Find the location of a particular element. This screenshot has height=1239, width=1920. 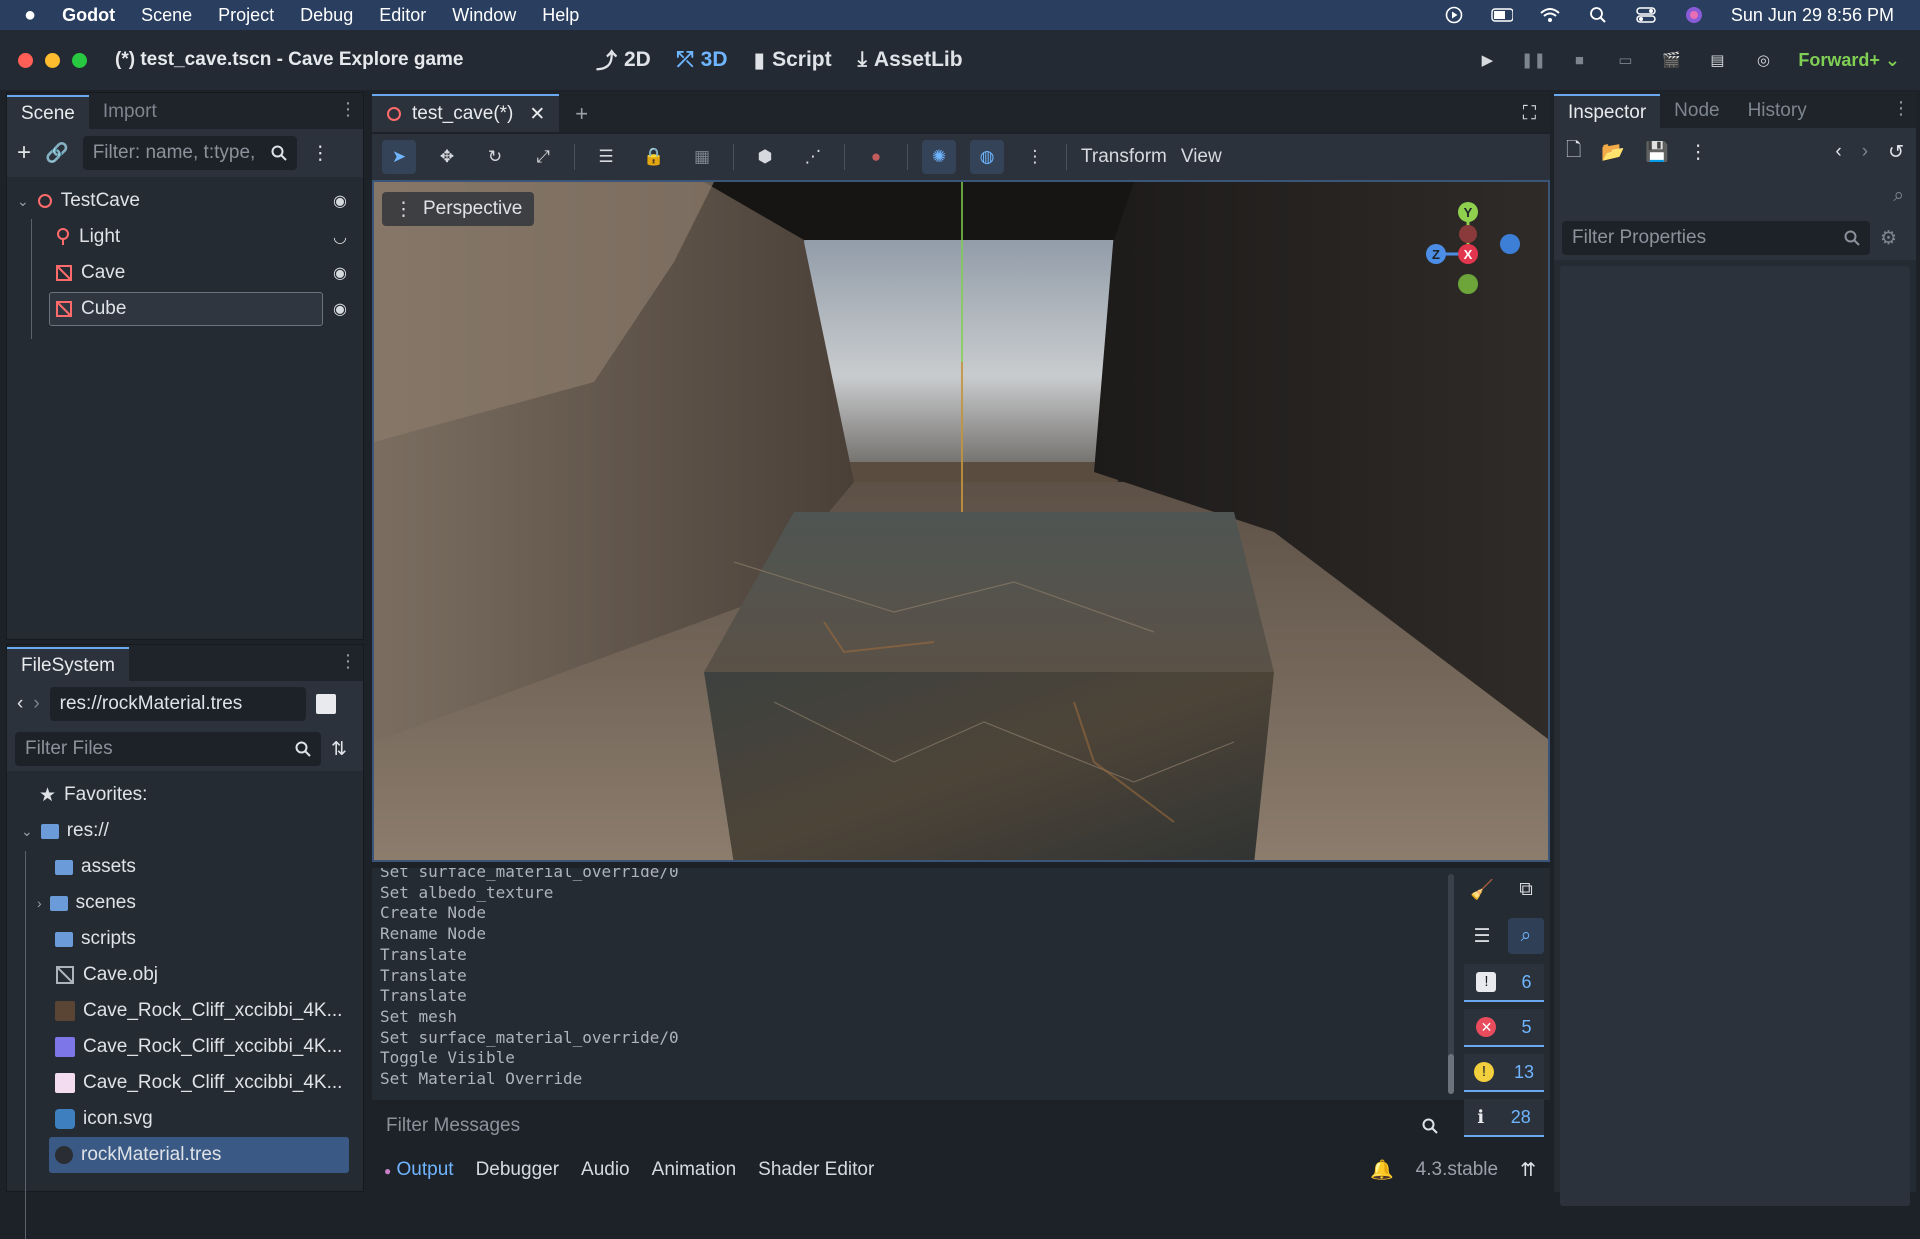

chevron-left-icon: ‹ is located at coordinates (20, 704).